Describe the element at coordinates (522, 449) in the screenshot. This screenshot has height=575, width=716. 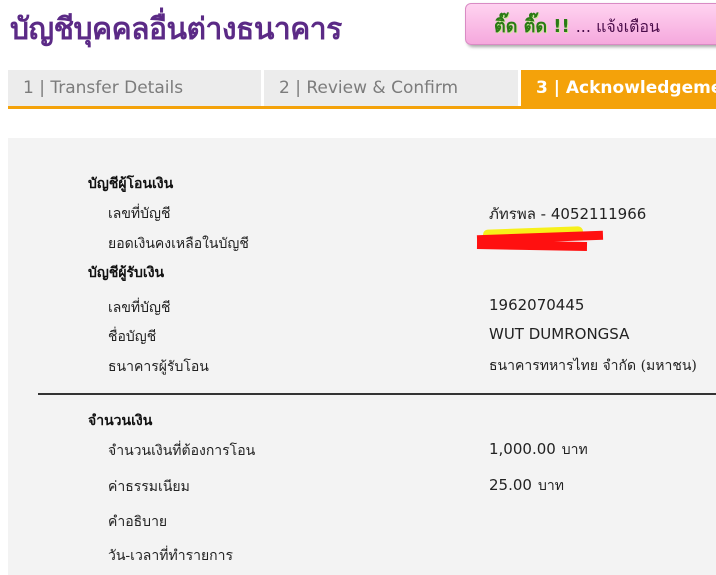
I see `transfer-amount-number: 1,000.00` at that location.